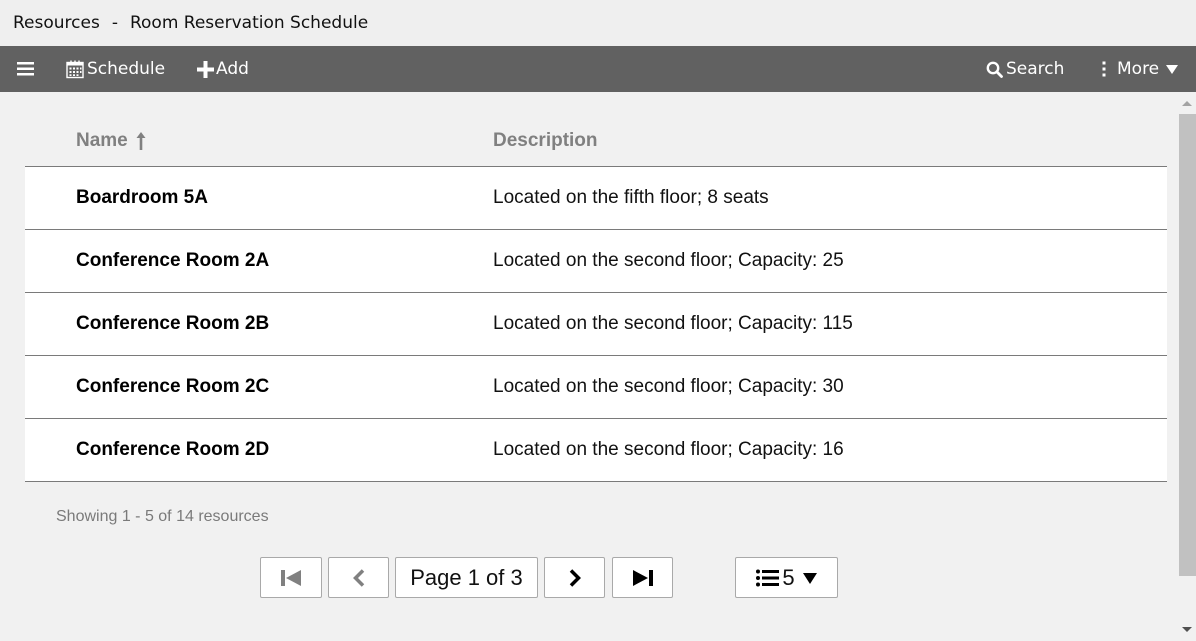 The width and height of the screenshot is (1196, 641). I want to click on hamburger-menu-icon, so click(25, 69).